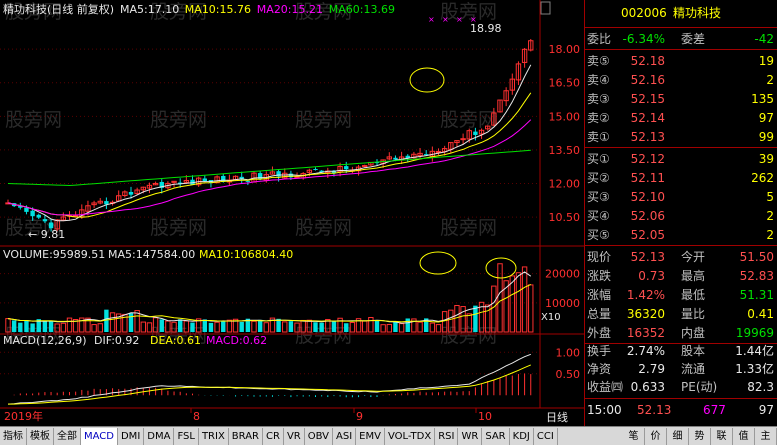  I want to click on tab-asi: ASI, so click(345, 436).